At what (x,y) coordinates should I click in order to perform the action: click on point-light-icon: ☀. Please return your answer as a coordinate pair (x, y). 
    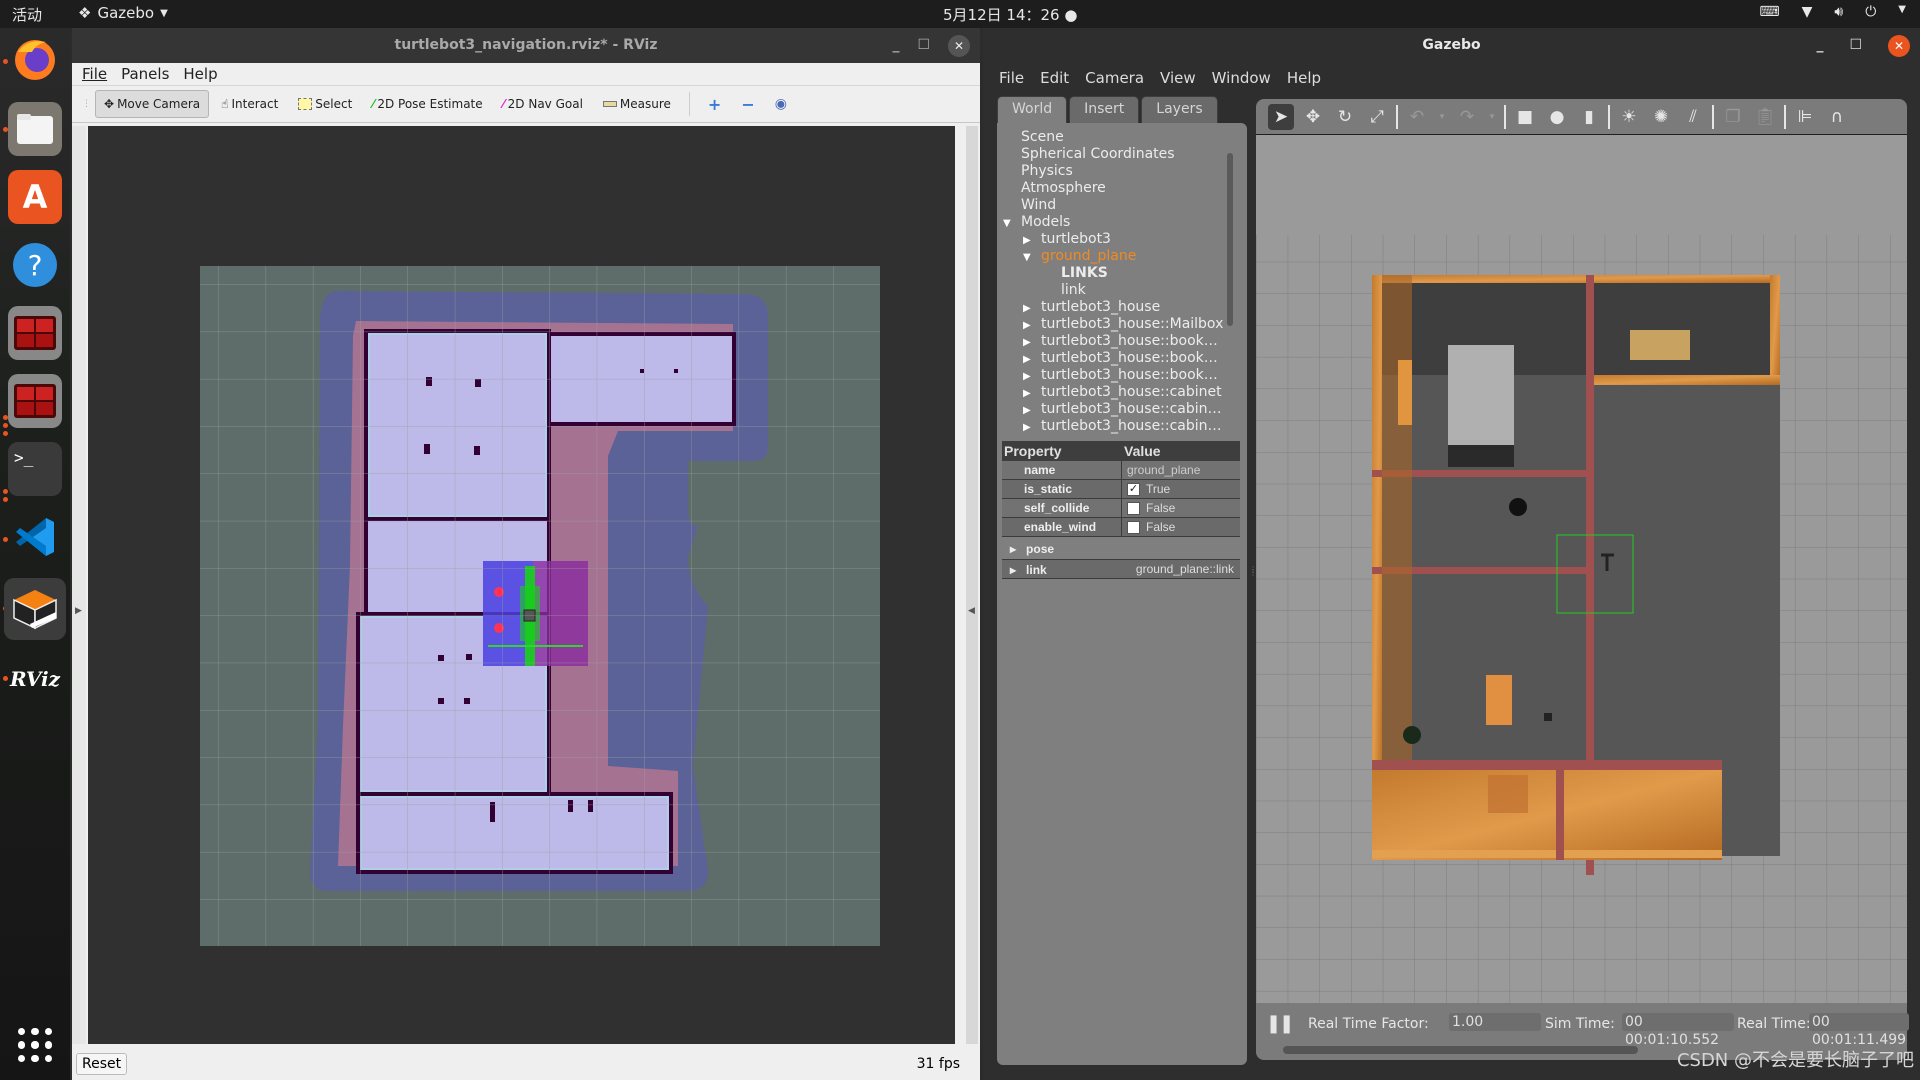
    Looking at the image, I should click on (1629, 117).